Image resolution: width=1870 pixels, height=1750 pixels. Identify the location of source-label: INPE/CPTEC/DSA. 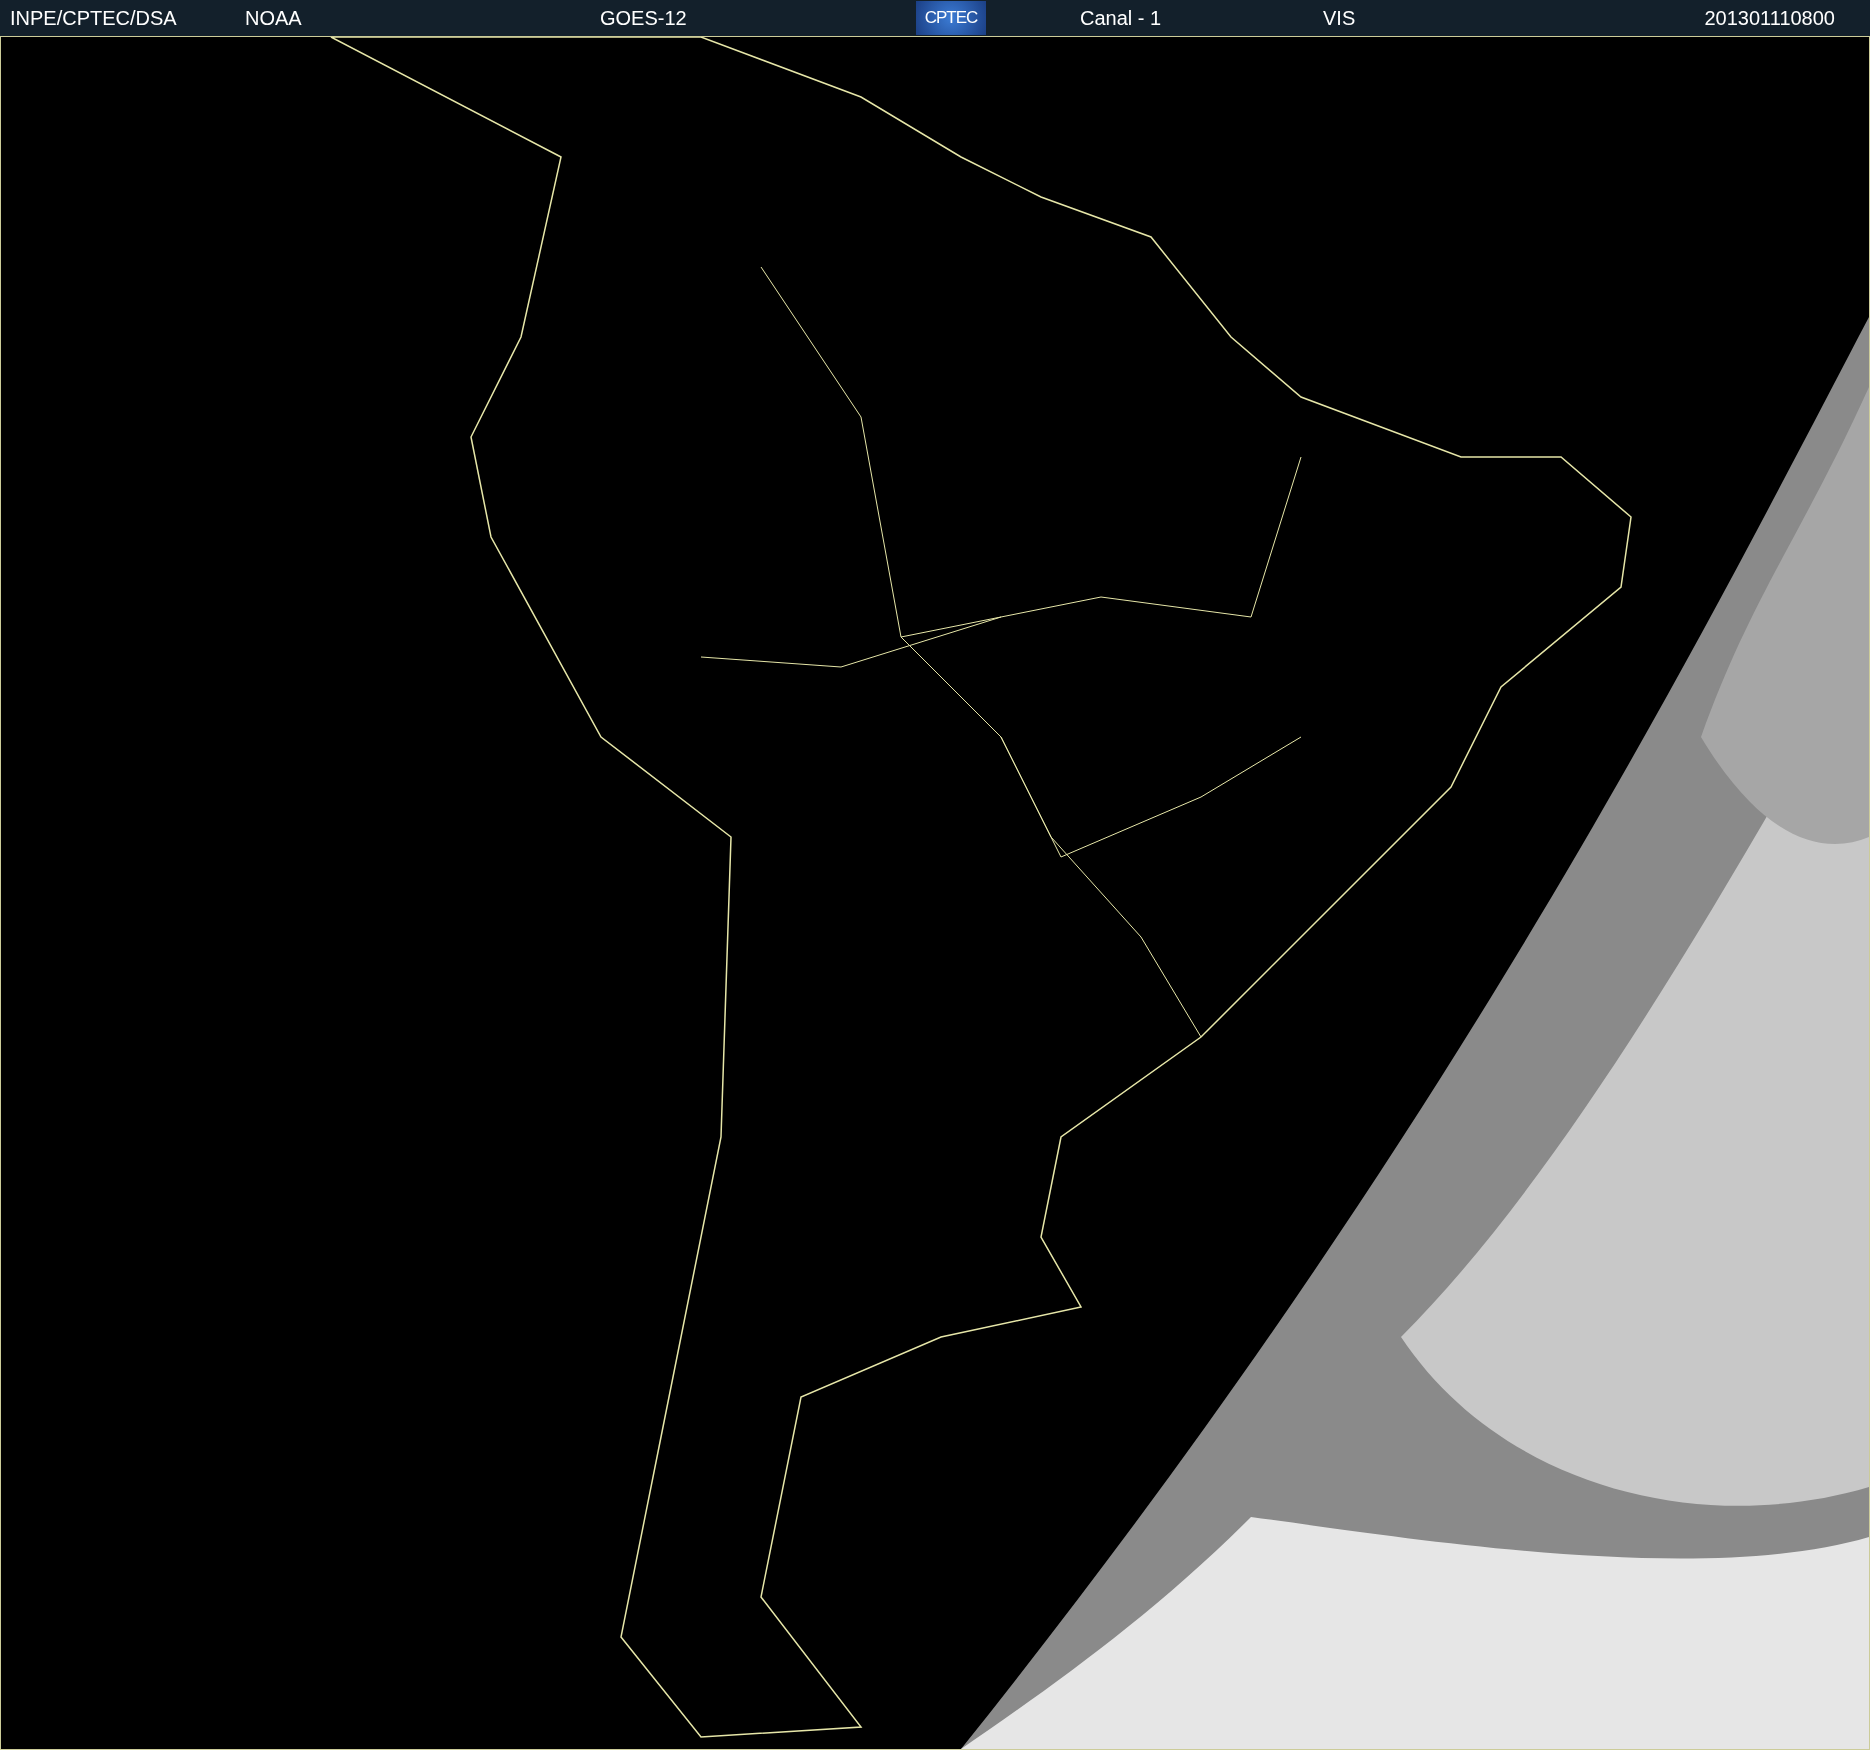
(93, 18).